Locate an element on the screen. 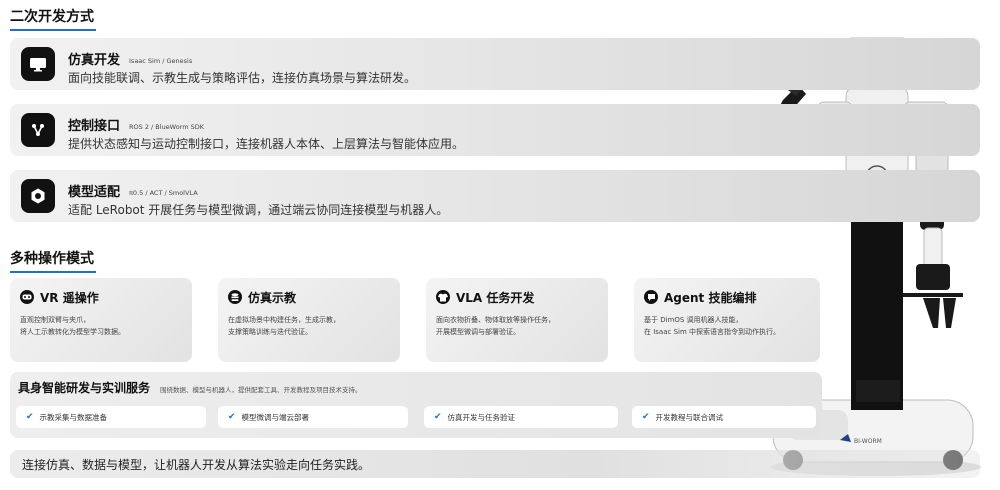  footer-bar: 连接仿真、数据与模型，让机器人开发从算法实验走向任务实践。 is located at coordinates (495, 464).